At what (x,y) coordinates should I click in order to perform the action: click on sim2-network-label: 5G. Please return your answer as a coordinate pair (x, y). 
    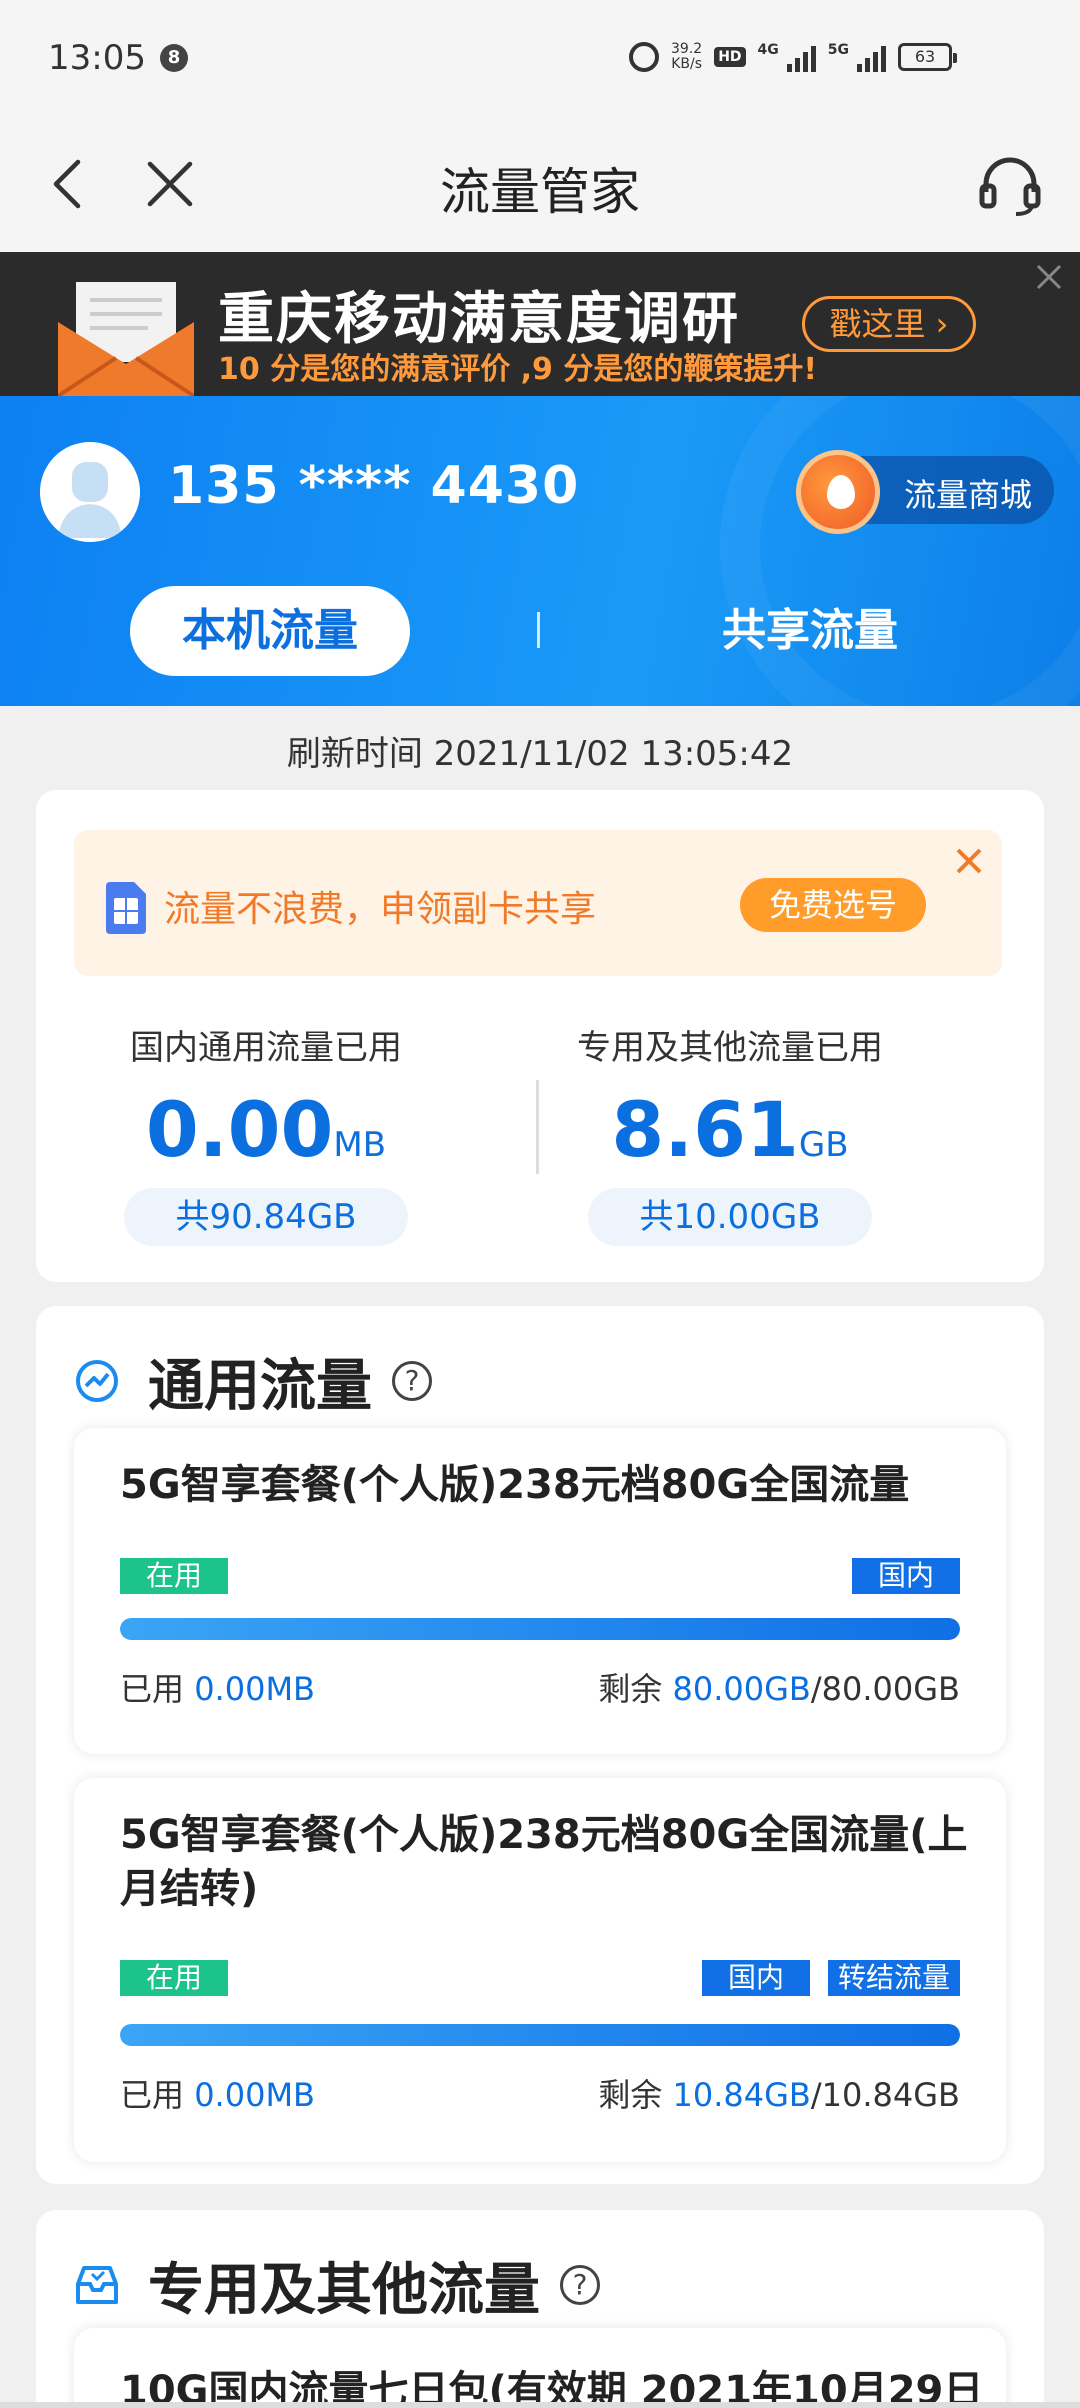
    Looking at the image, I should click on (838, 50).